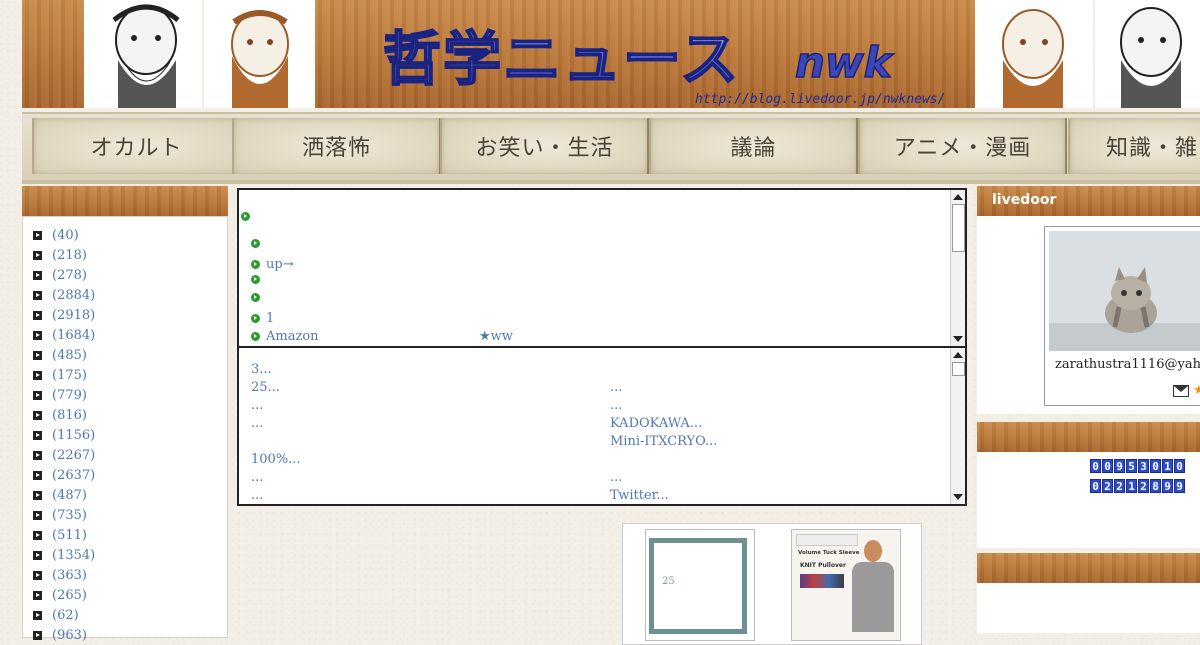  Describe the element at coordinates (130, 415) in the screenshot. I see `category-item: (816)` at that location.